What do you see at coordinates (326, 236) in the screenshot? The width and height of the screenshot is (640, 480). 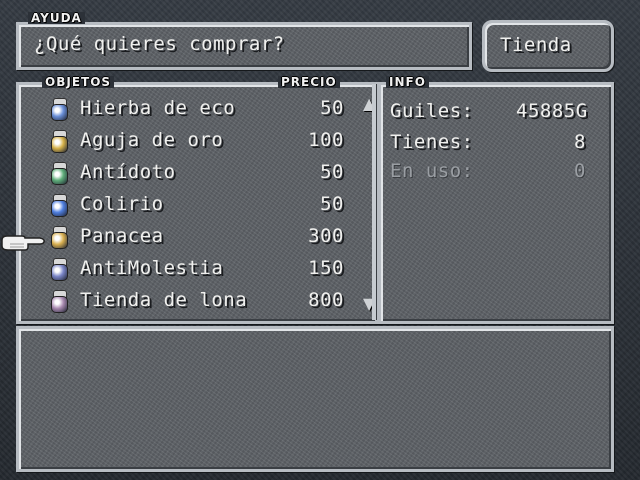 I see `item-price: 300` at bounding box center [326, 236].